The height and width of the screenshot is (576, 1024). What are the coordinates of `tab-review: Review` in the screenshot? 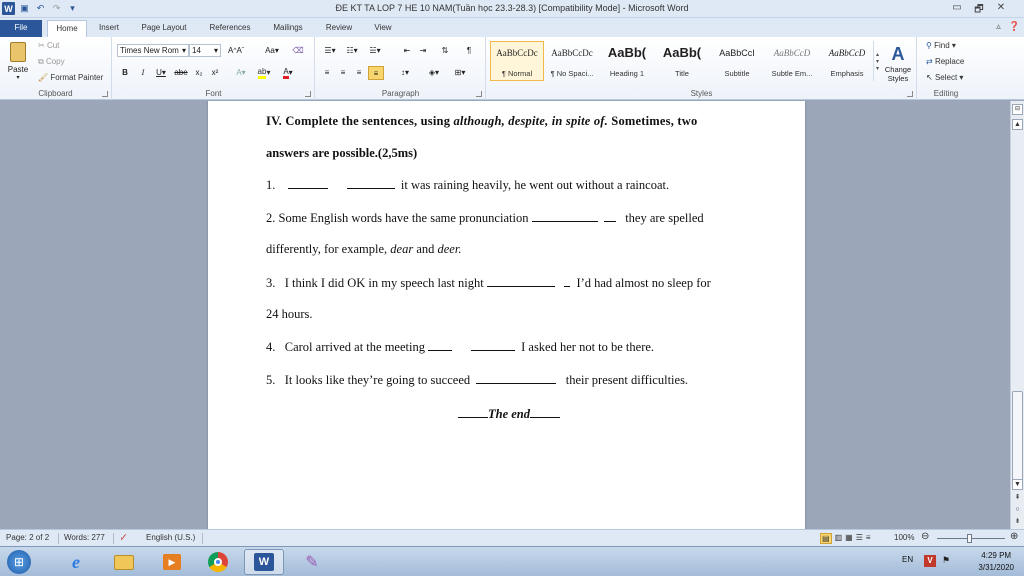 It's located at (339, 28).